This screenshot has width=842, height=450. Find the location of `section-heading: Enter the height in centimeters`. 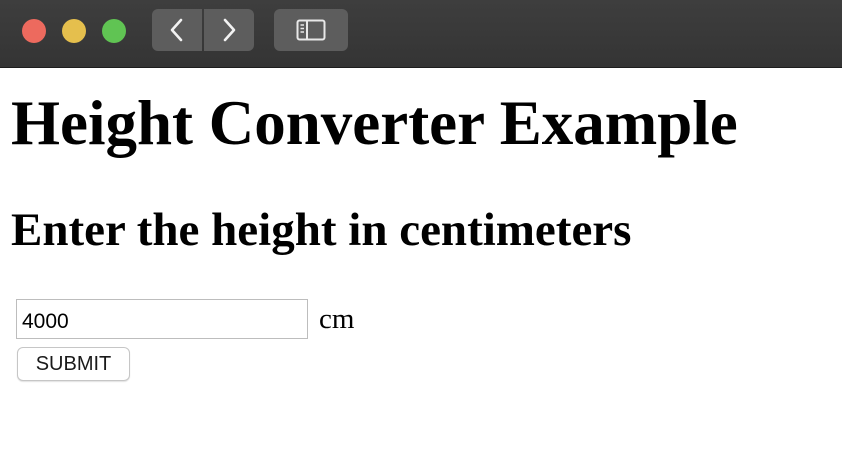

section-heading: Enter the height in centimeters is located at coordinates (321, 230).